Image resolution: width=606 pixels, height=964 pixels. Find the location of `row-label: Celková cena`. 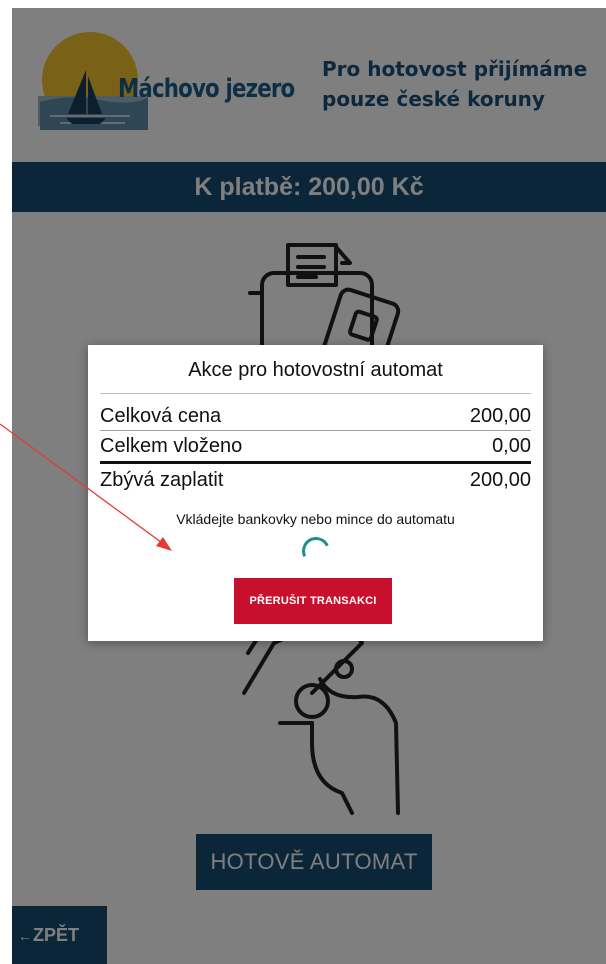

row-label: Celková cena is located at coordinates (161, 416).